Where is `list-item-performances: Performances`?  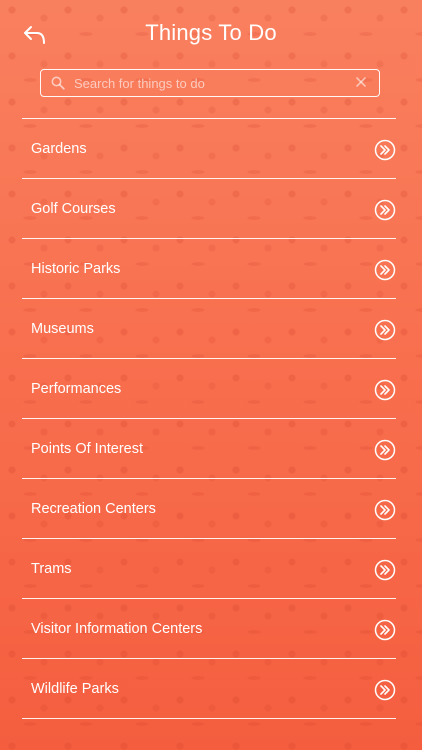 list-item-performances: Performances is located at coordinates (211, 389).